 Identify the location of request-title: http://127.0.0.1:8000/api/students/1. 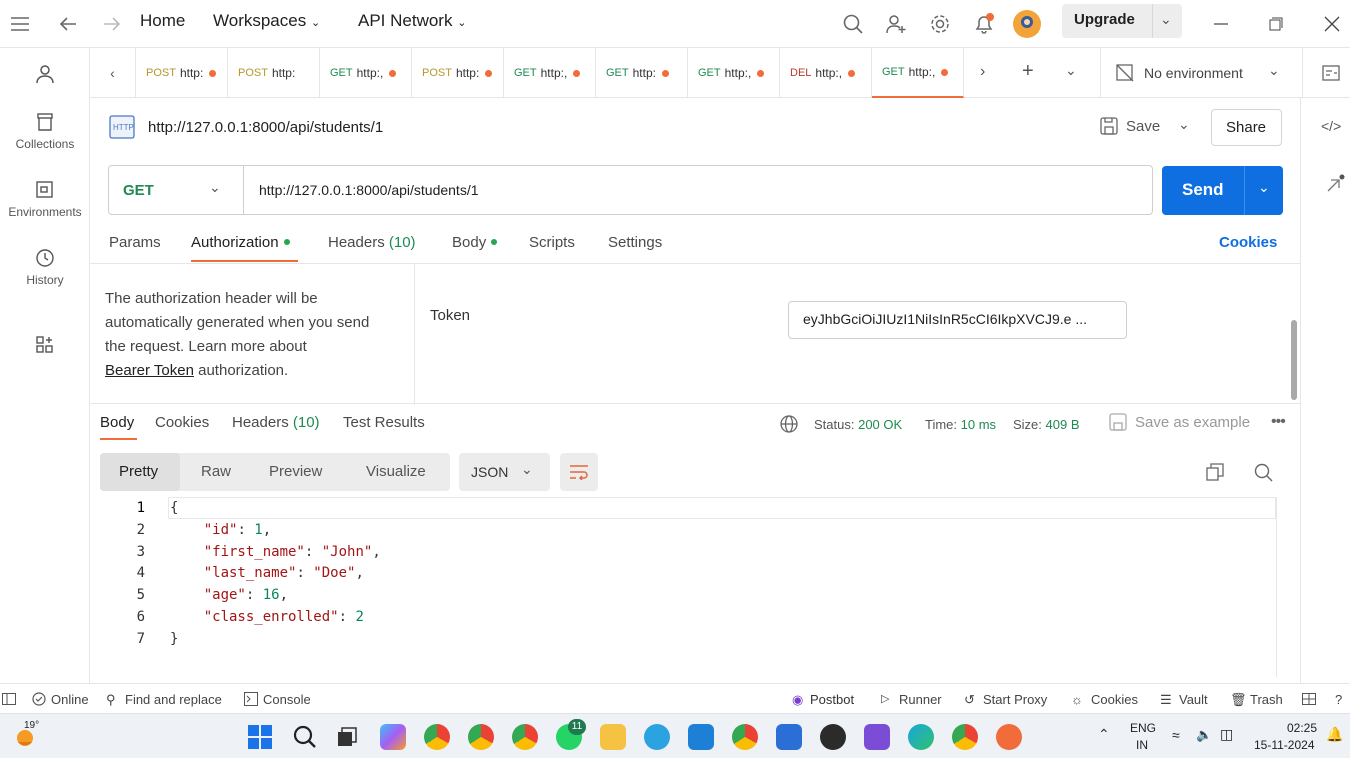
(265, 127).